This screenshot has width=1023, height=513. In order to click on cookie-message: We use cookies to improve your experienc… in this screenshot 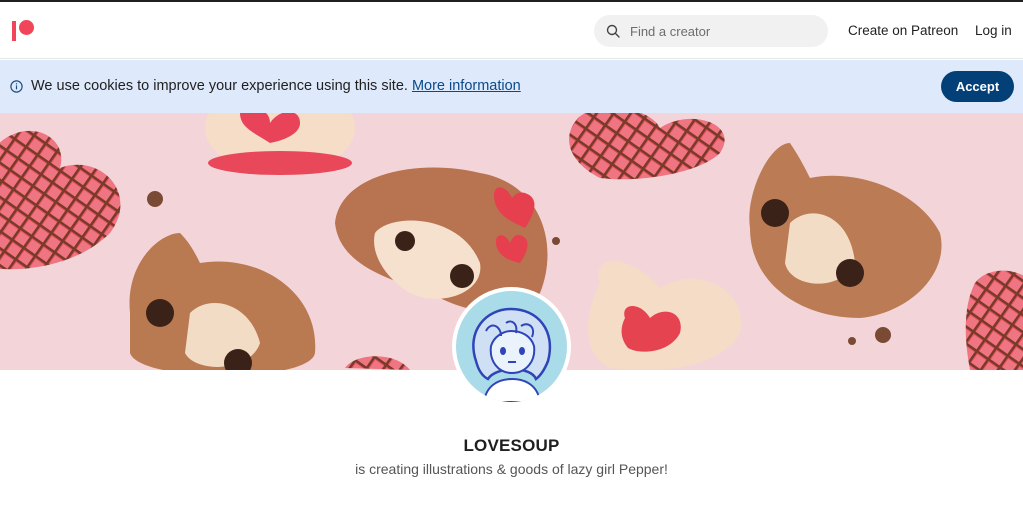, I will do `click(276, 86)`.